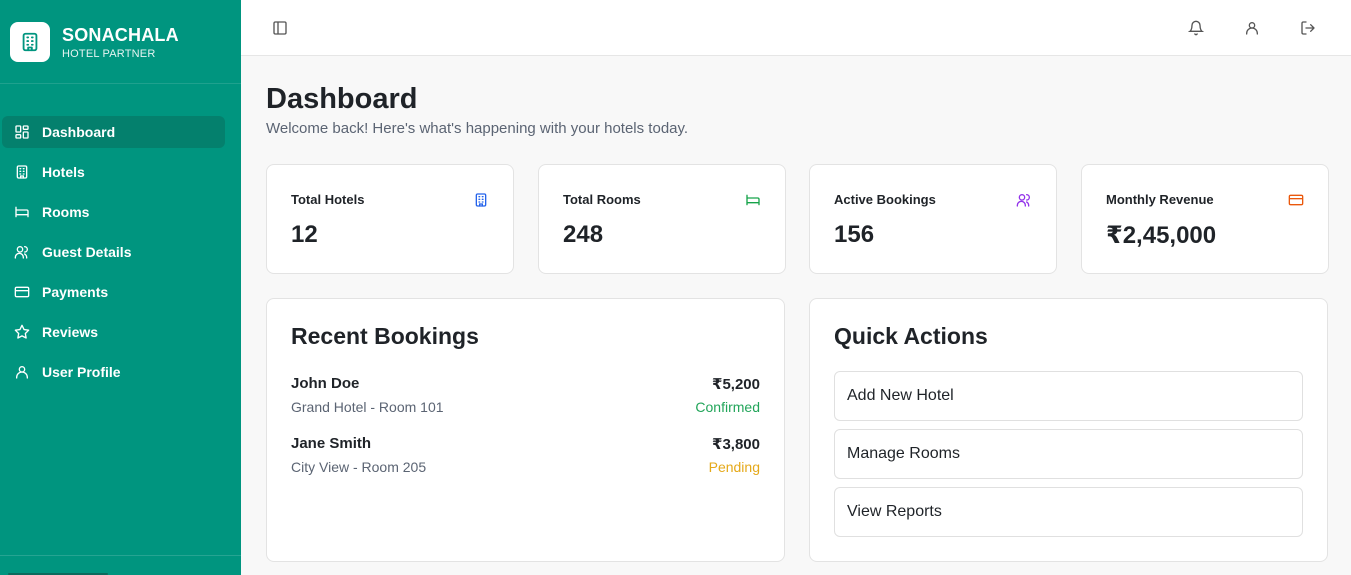 The width and height of the screenshot is (1351, 575). What do you see at coordinates (727, 407) in the screenshot?
I see `booking-status: Confirmed` at bounding box center [727, 407].